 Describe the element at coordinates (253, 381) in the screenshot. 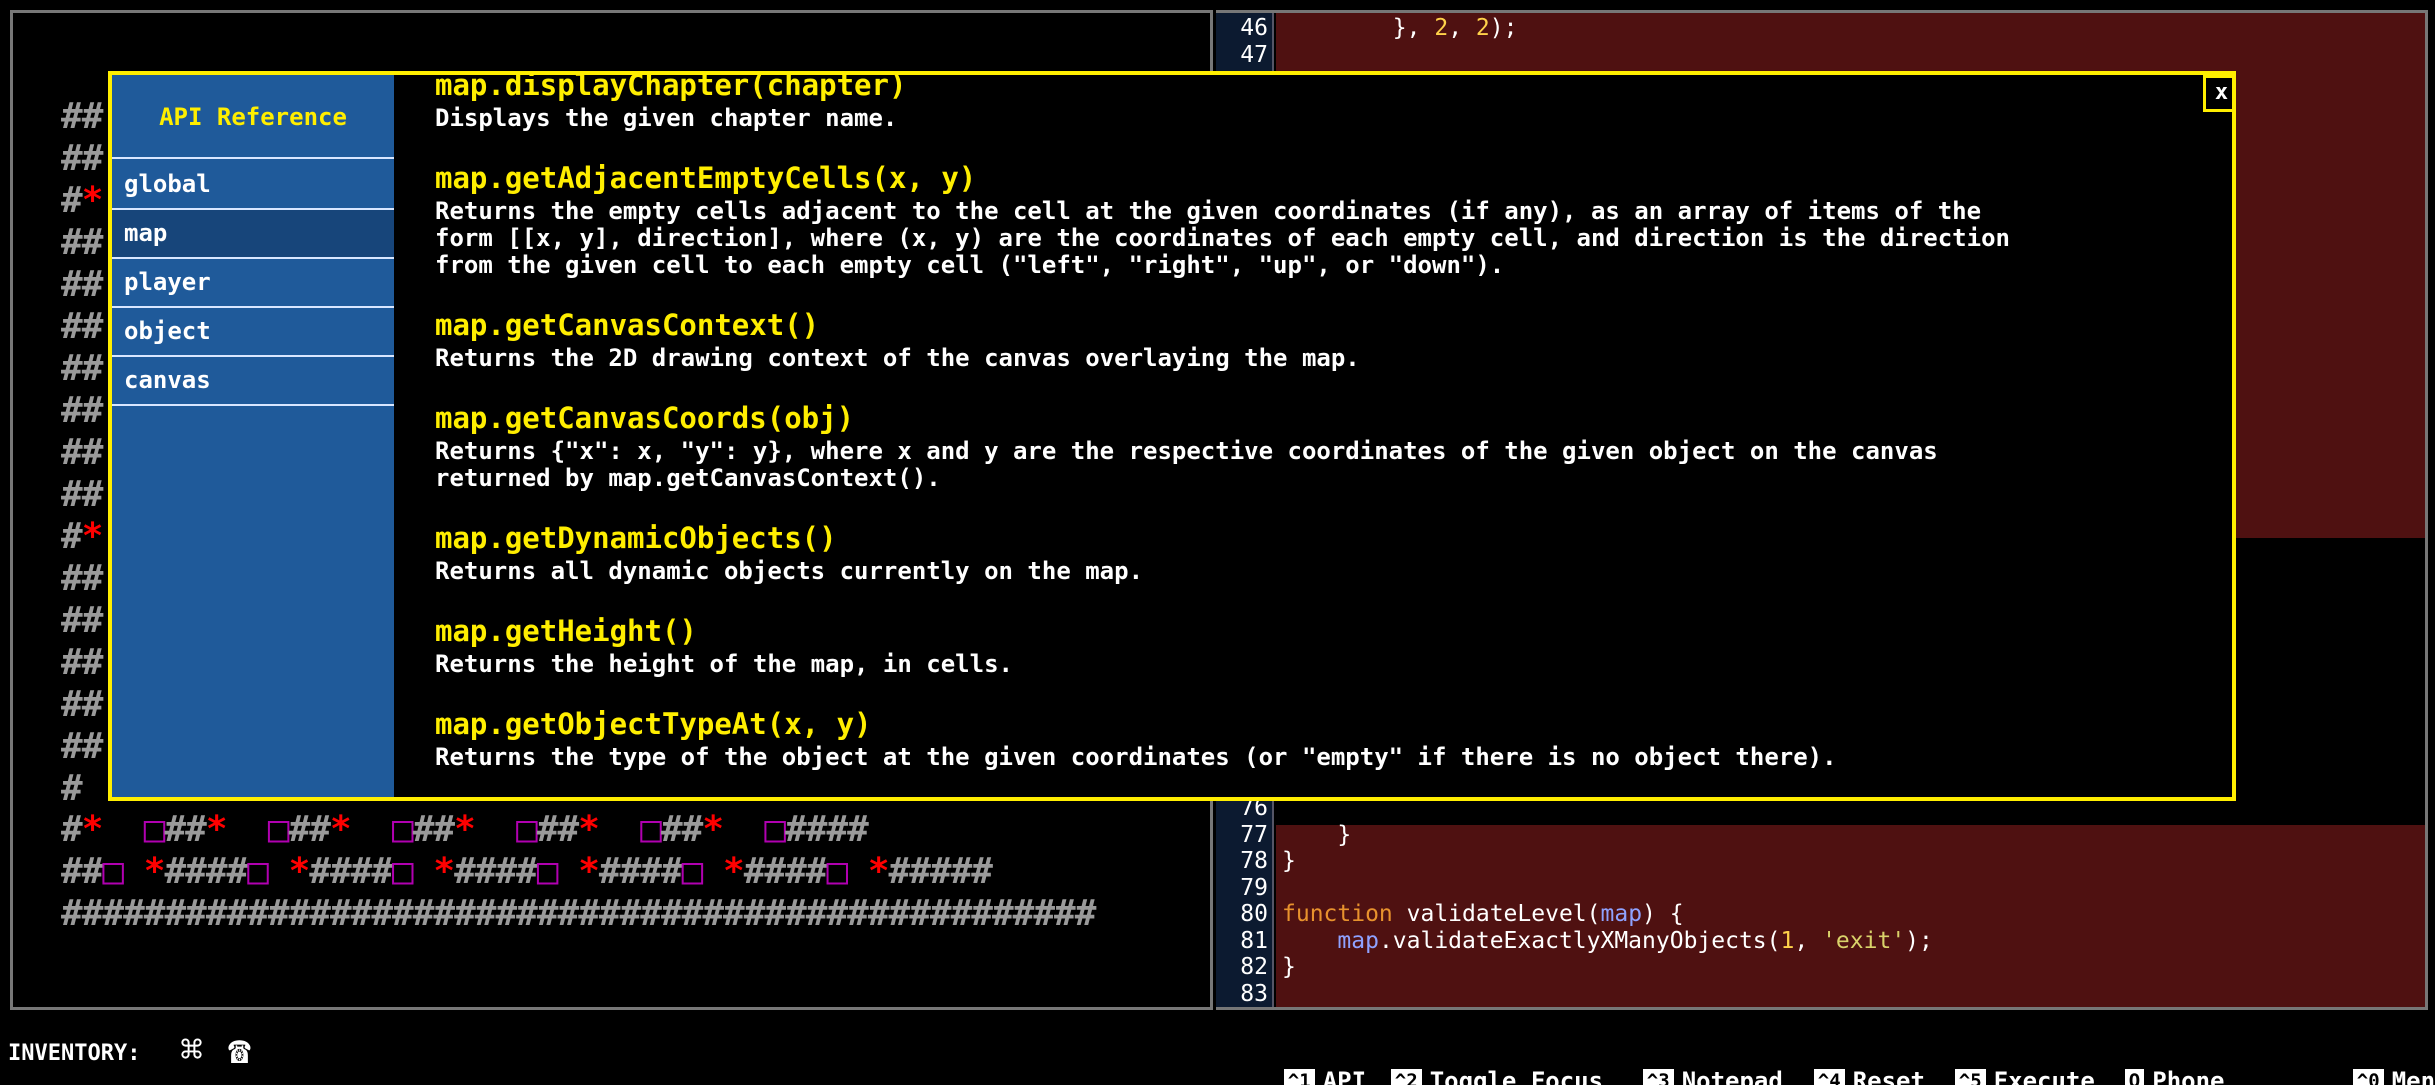

I see `api-tab-canvas: canvas` at that location.